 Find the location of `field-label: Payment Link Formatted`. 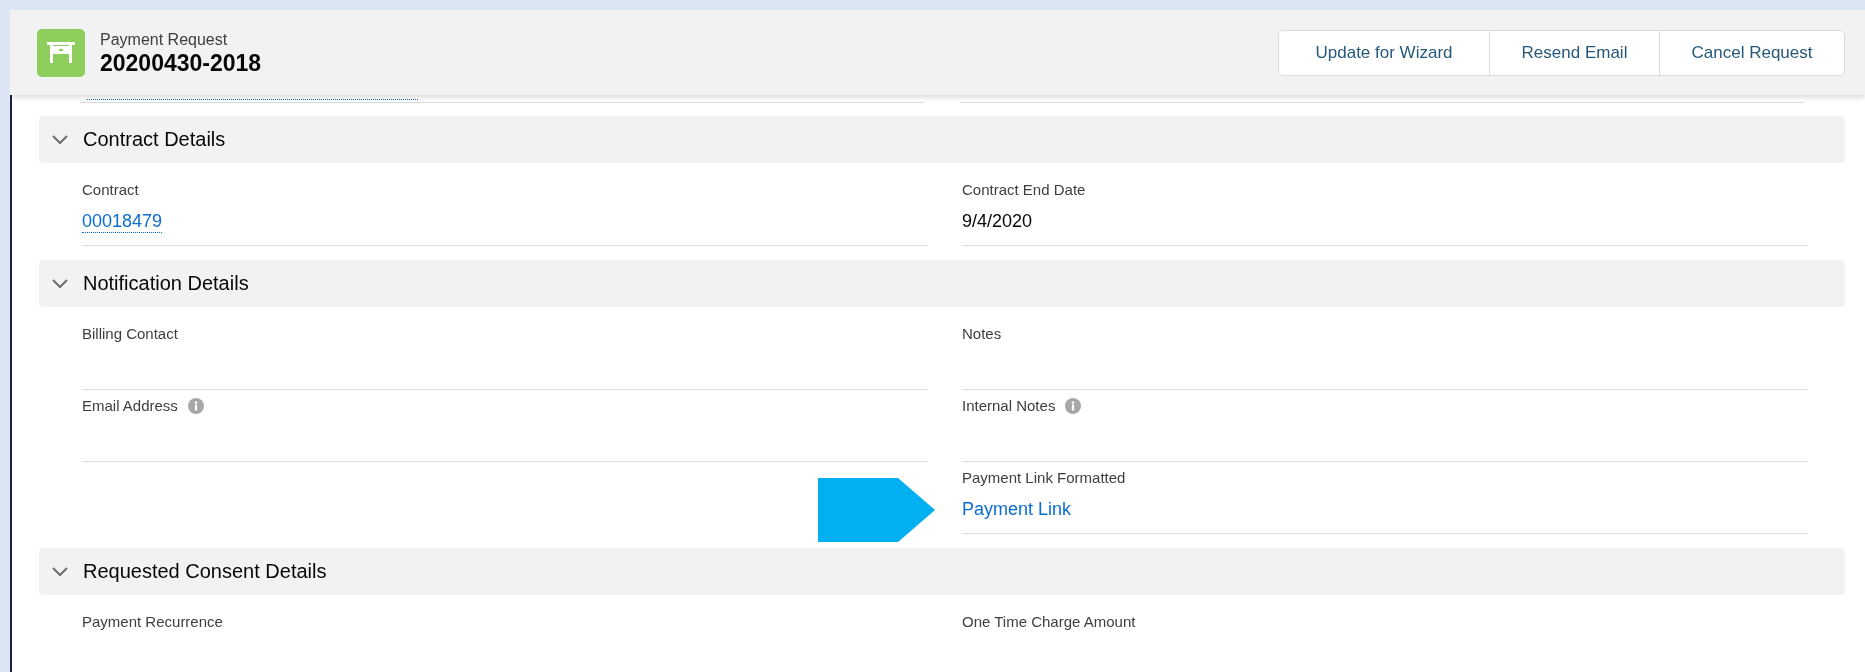

field-label: Payment Link Formatted is located at coordinates (1044, 478).